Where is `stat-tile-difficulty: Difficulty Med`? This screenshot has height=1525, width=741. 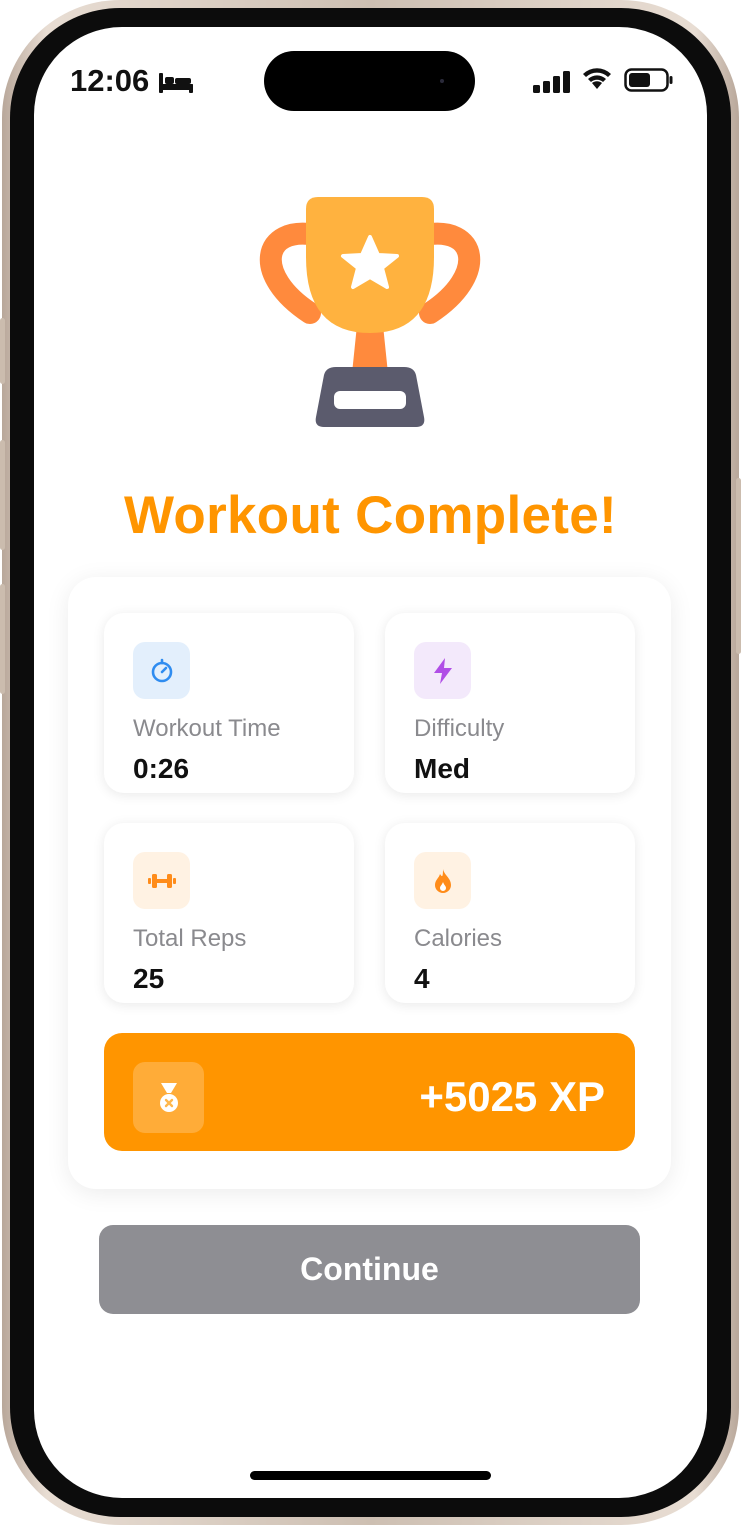 stat-tile-difficulty: Difficulty Med is located at coordinates (510, 703).